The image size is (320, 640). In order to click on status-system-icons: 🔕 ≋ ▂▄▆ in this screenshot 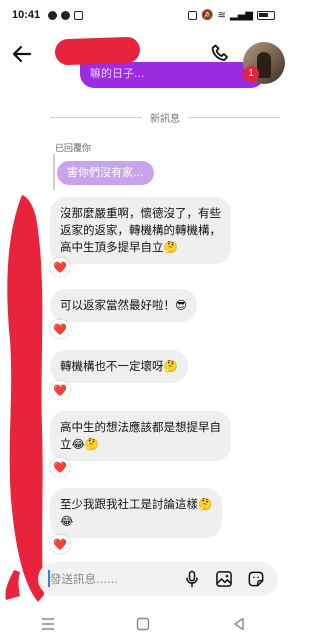, I will do `click(231, 15)`.